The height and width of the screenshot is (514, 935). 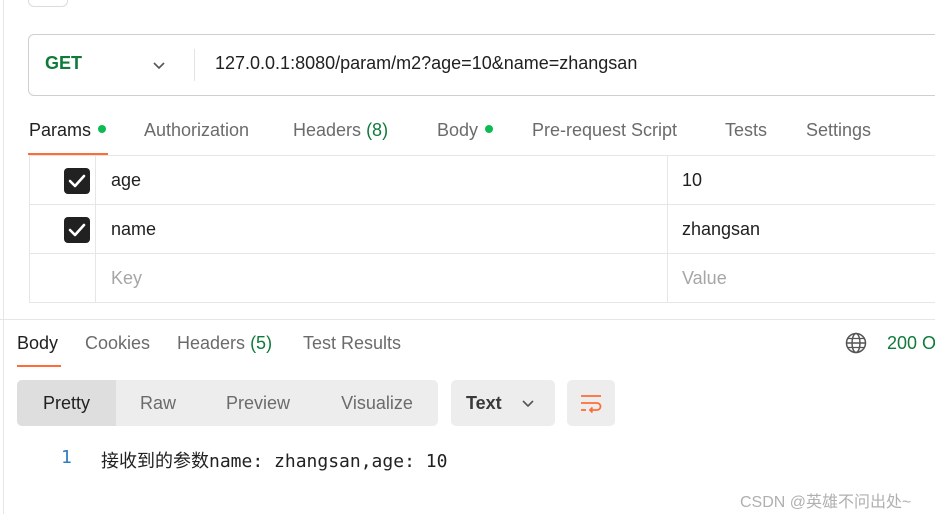 What do you see at coordinates (194, 65) in the screenshot?
I see `url-separator` at bounding box center [194, 65].